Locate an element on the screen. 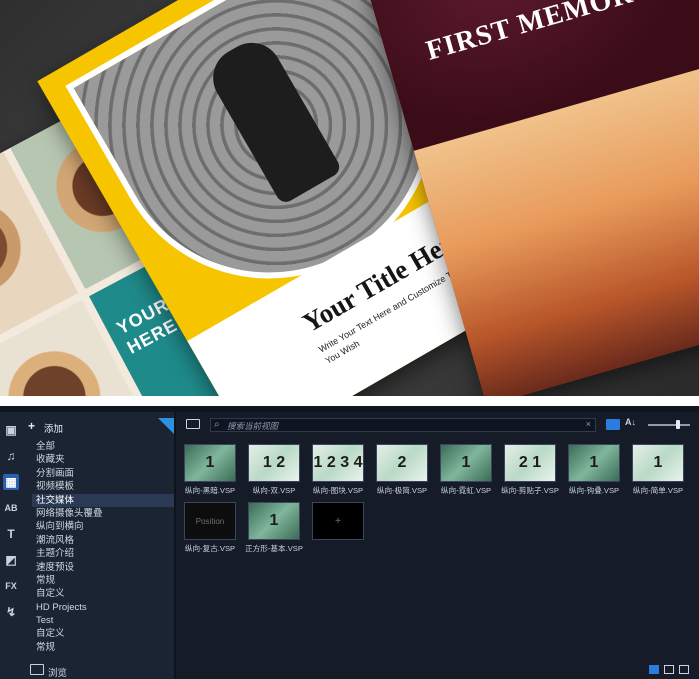 The height and width of the screenshot is (679, 699). folder-item: 纵向到横向 is located at coordinates (103, 526).